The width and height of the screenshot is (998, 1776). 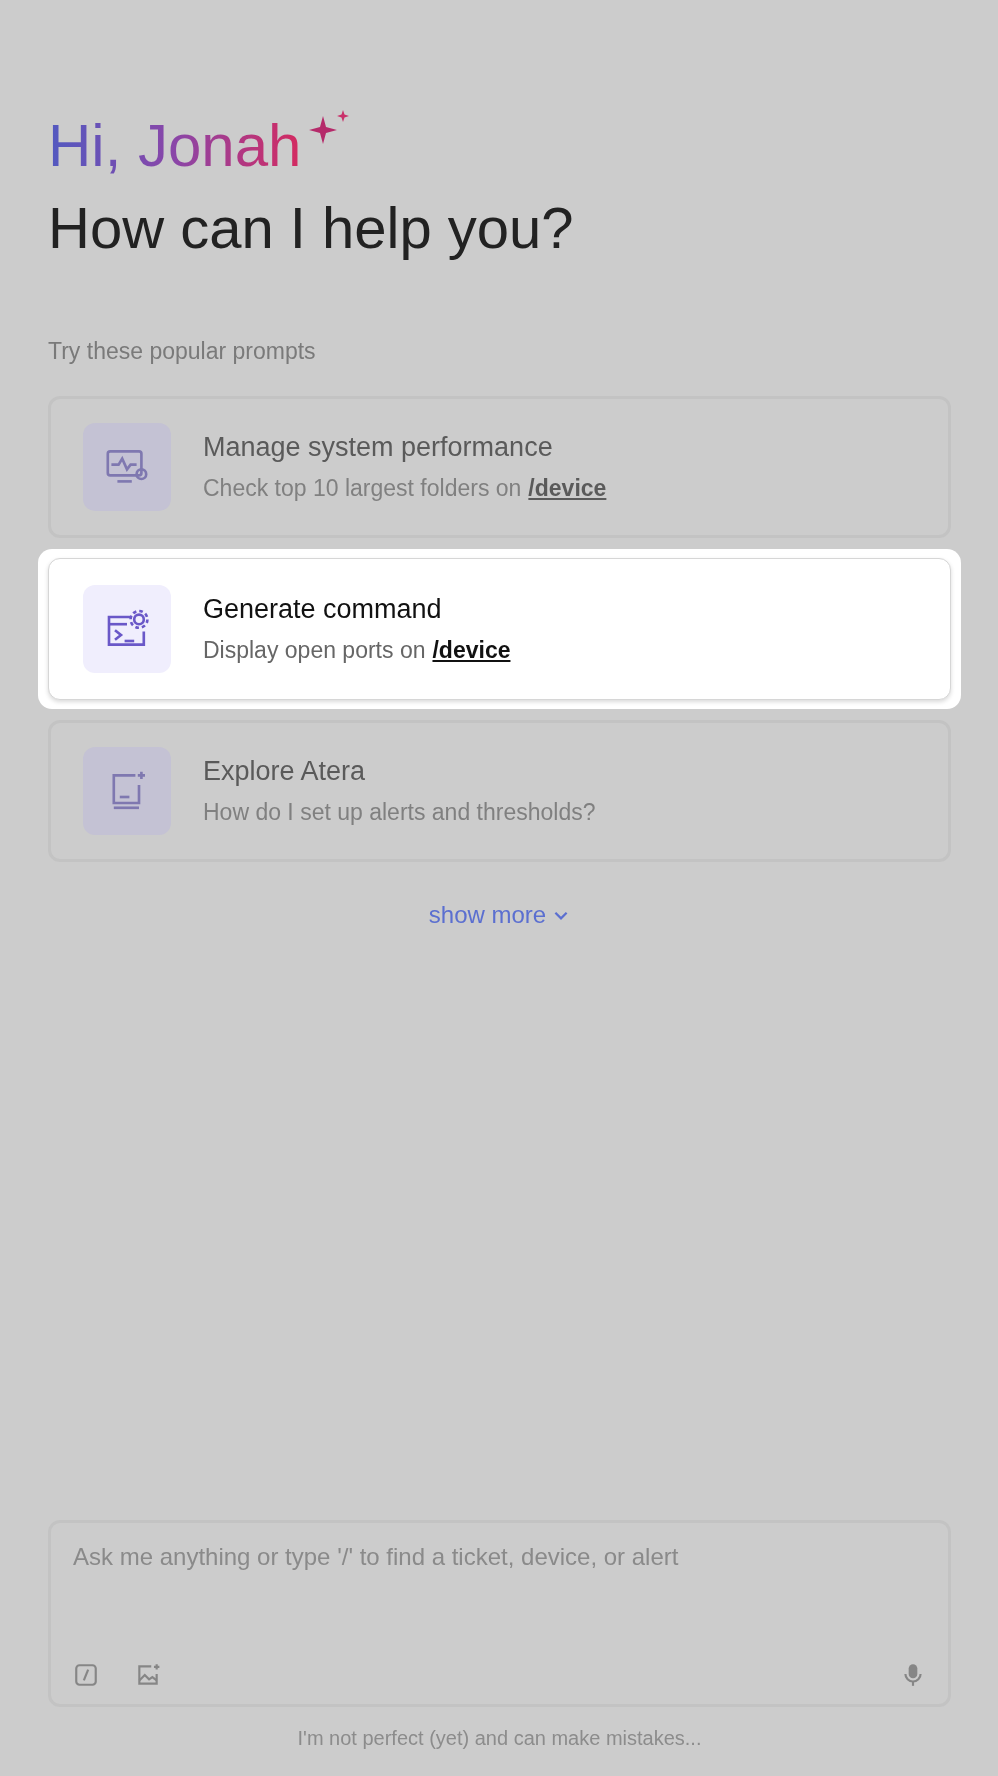 I want to click on prompt-text: How do I set up alerts and thresholds?, so click(x=399, y=812).